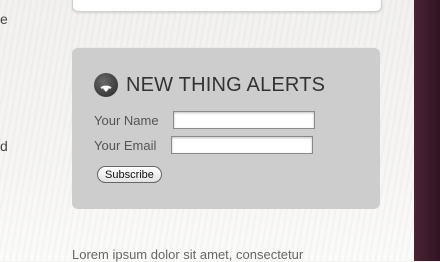 This screenshot has height=262, width=440. I want to click on email-input, so click(242, 145).